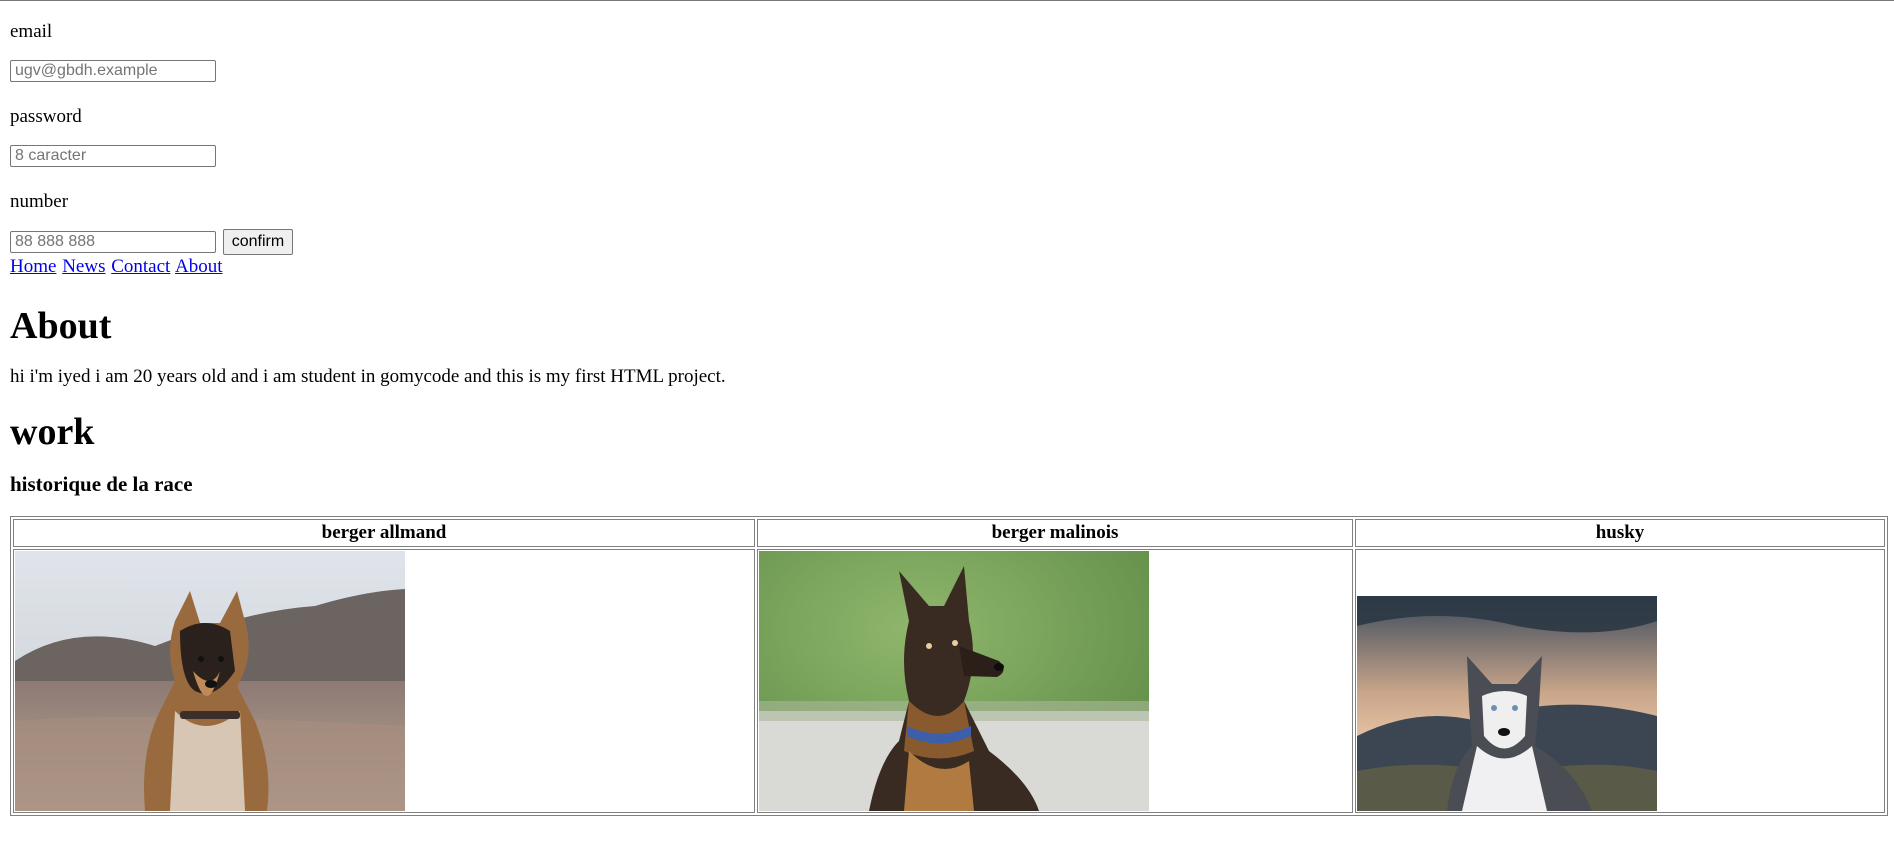 The image size is (1894, 861). What do you see at coordinates (39, 201) in the screenshot?
I see `number-label: number` at bounding box center [39, 201].